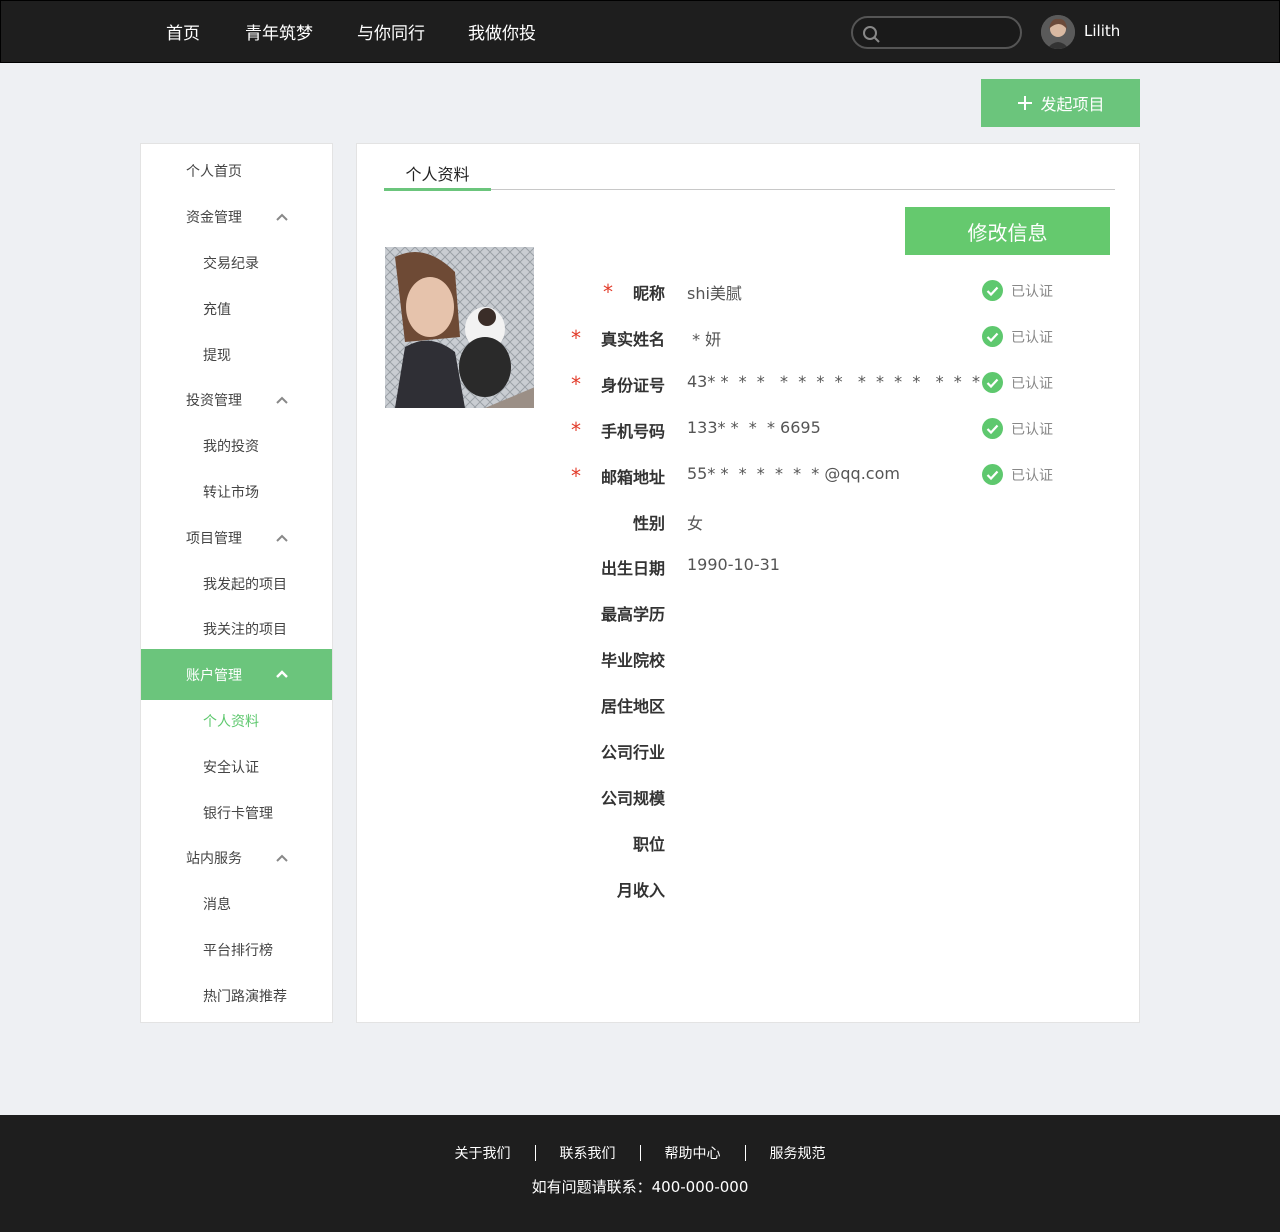 The width and height of the screenshot is (1280, 1232). What do you see at coordinates (640, 1187) in the screenshot?
I see `contact-info: 如有问题请联系：400-000-000` at bounding box center [640, 1187].